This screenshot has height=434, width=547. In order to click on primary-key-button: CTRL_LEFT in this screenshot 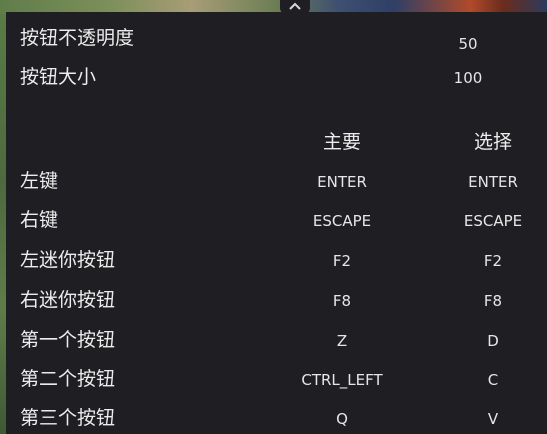, I will do `click(341, 380)`.